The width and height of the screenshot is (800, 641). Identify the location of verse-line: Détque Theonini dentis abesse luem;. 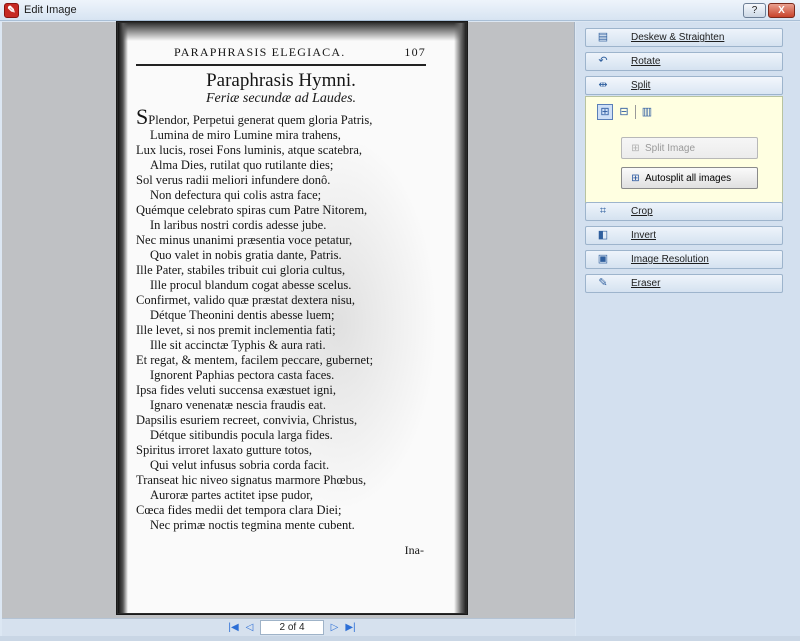
(242, 315).